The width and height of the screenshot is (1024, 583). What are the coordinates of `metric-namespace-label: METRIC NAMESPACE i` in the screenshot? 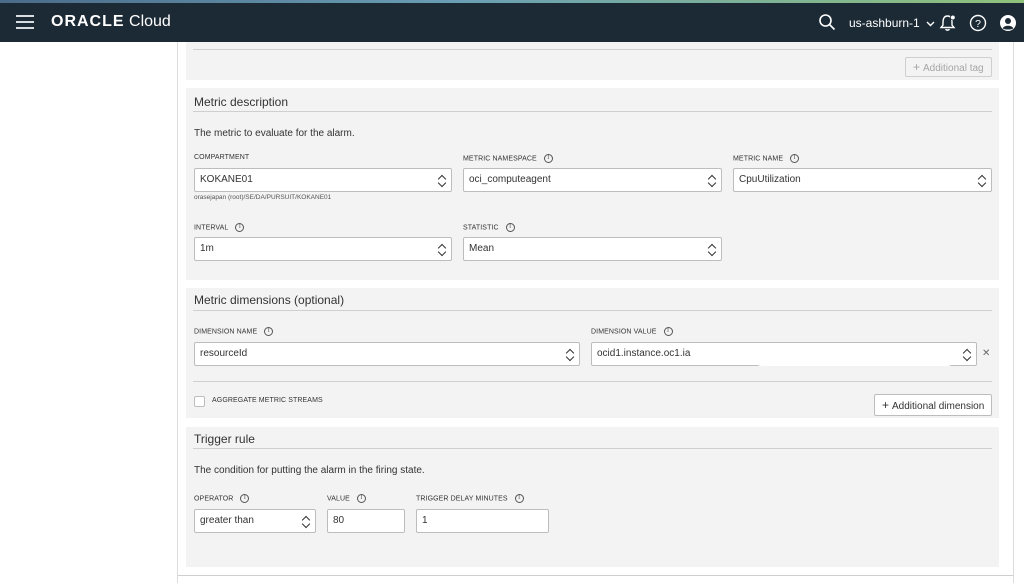 It's located at (508, 158).